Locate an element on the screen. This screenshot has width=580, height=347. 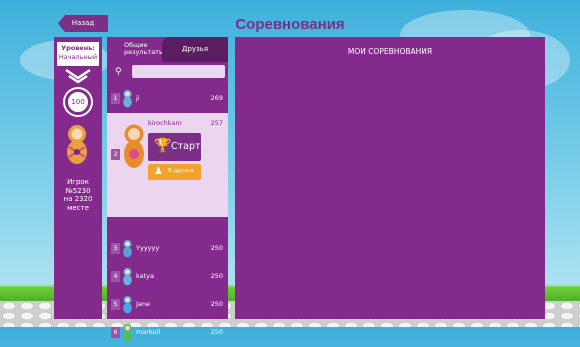
player-score: 269 is located at coordinates (216, 98).